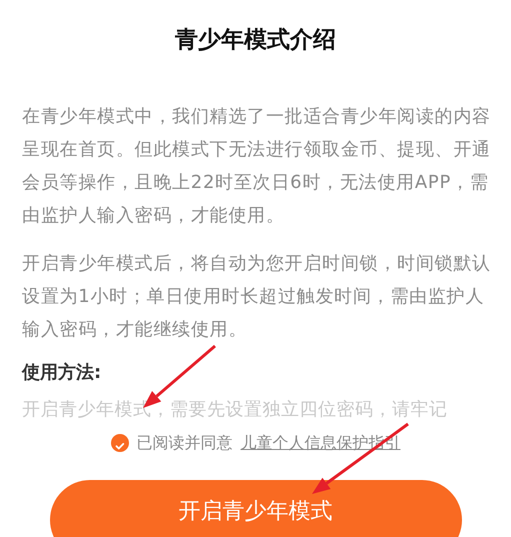  What do you see at coordinates (184, 443) in the screenshot?
I see `agreement-text: 已阅读并同意` at bounding box center [184, 443].